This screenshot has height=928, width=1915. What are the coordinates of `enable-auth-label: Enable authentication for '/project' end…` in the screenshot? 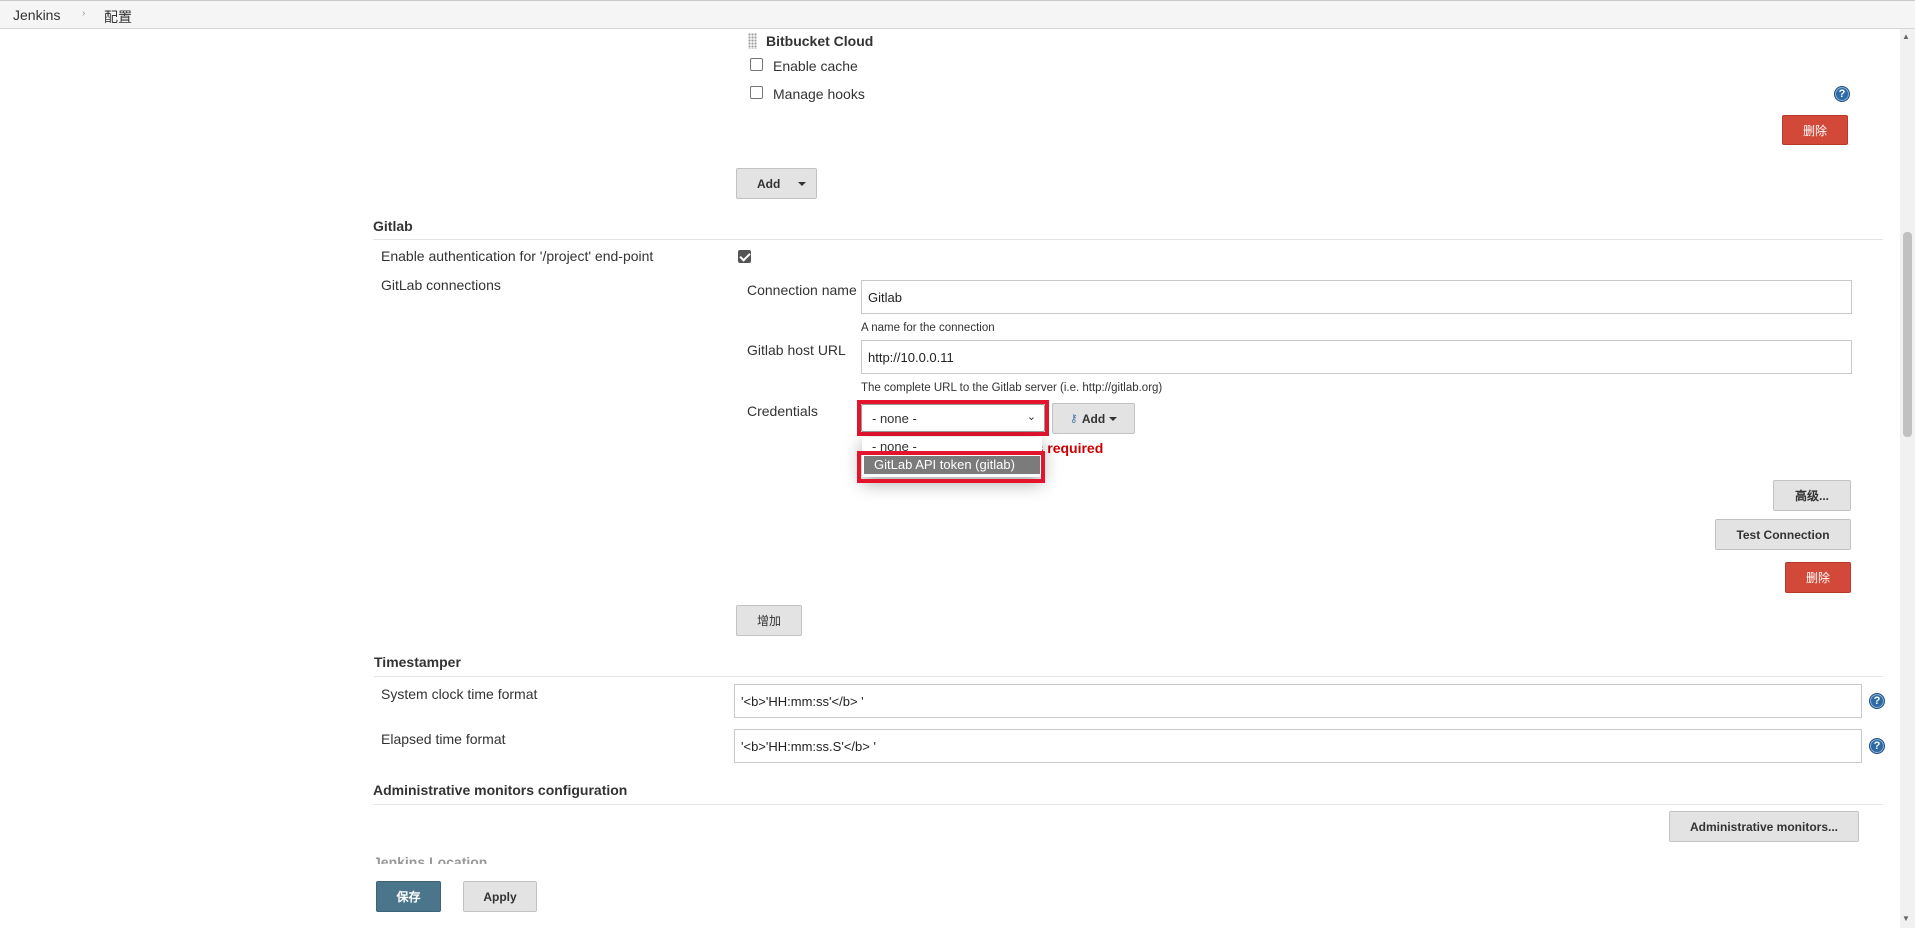 It's located at (517, 256).